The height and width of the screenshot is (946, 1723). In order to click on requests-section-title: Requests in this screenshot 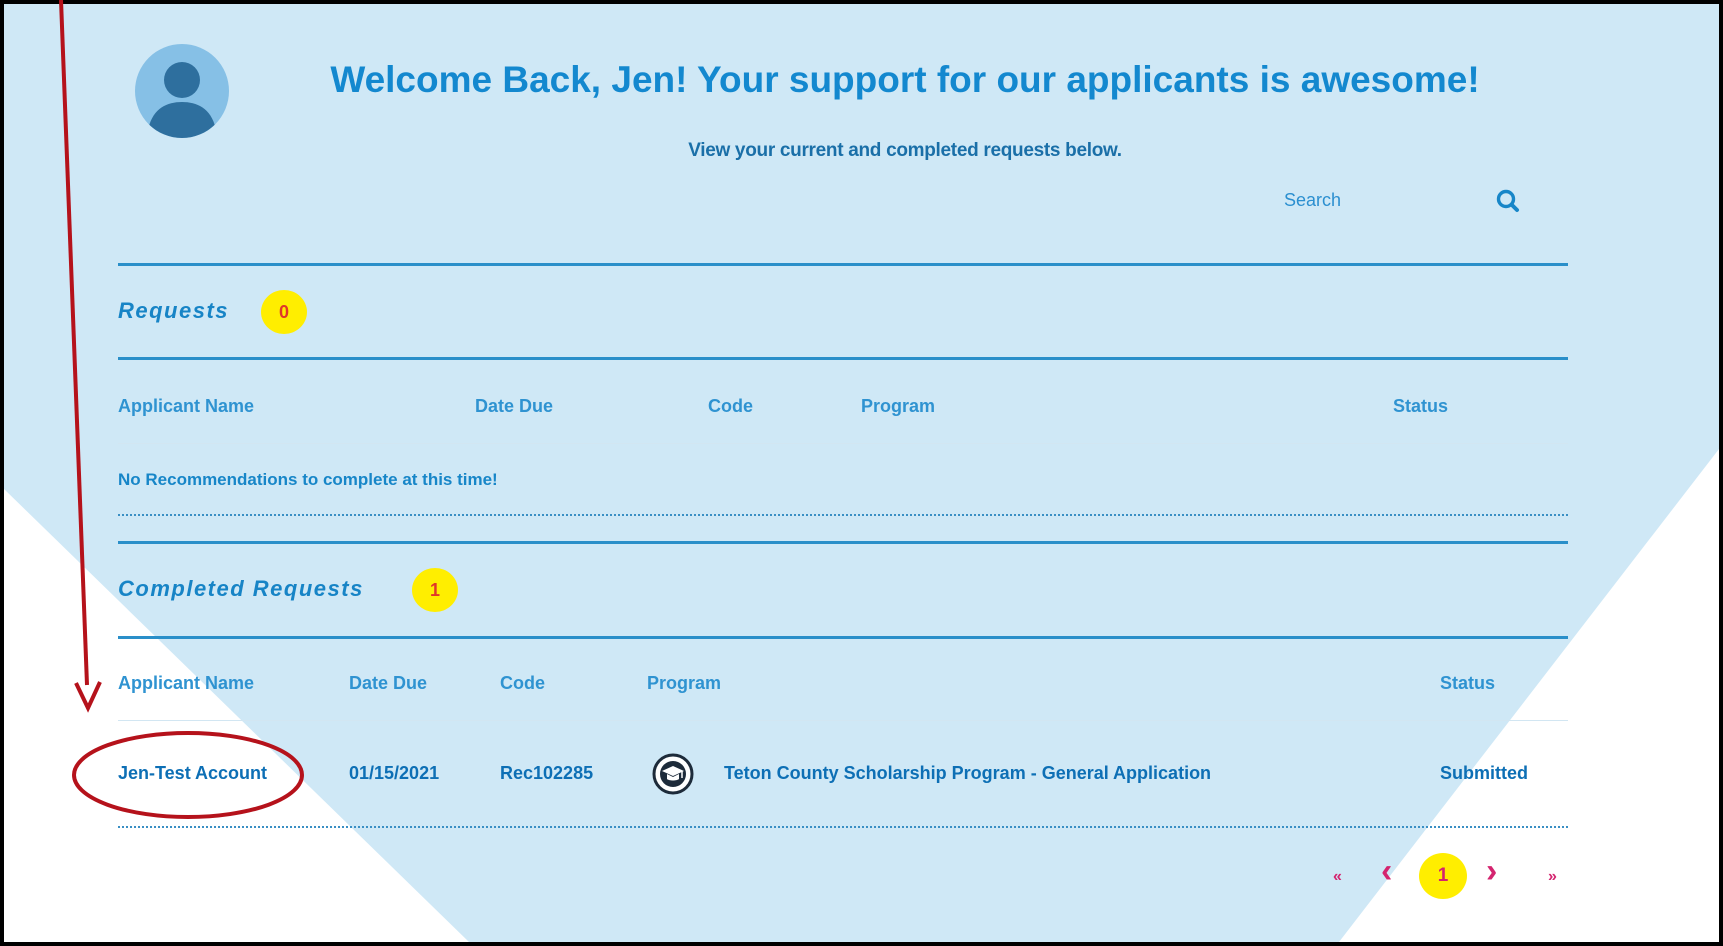, I will do `click(174, 310)`.